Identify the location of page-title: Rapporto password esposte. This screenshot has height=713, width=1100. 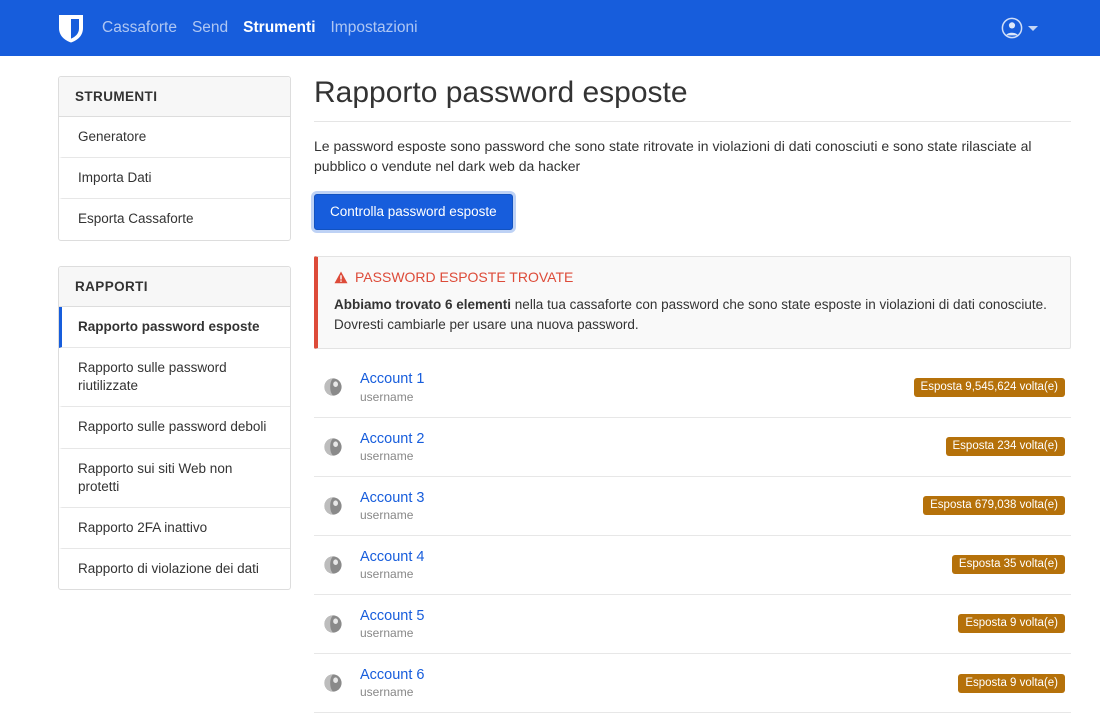
(501, 92).